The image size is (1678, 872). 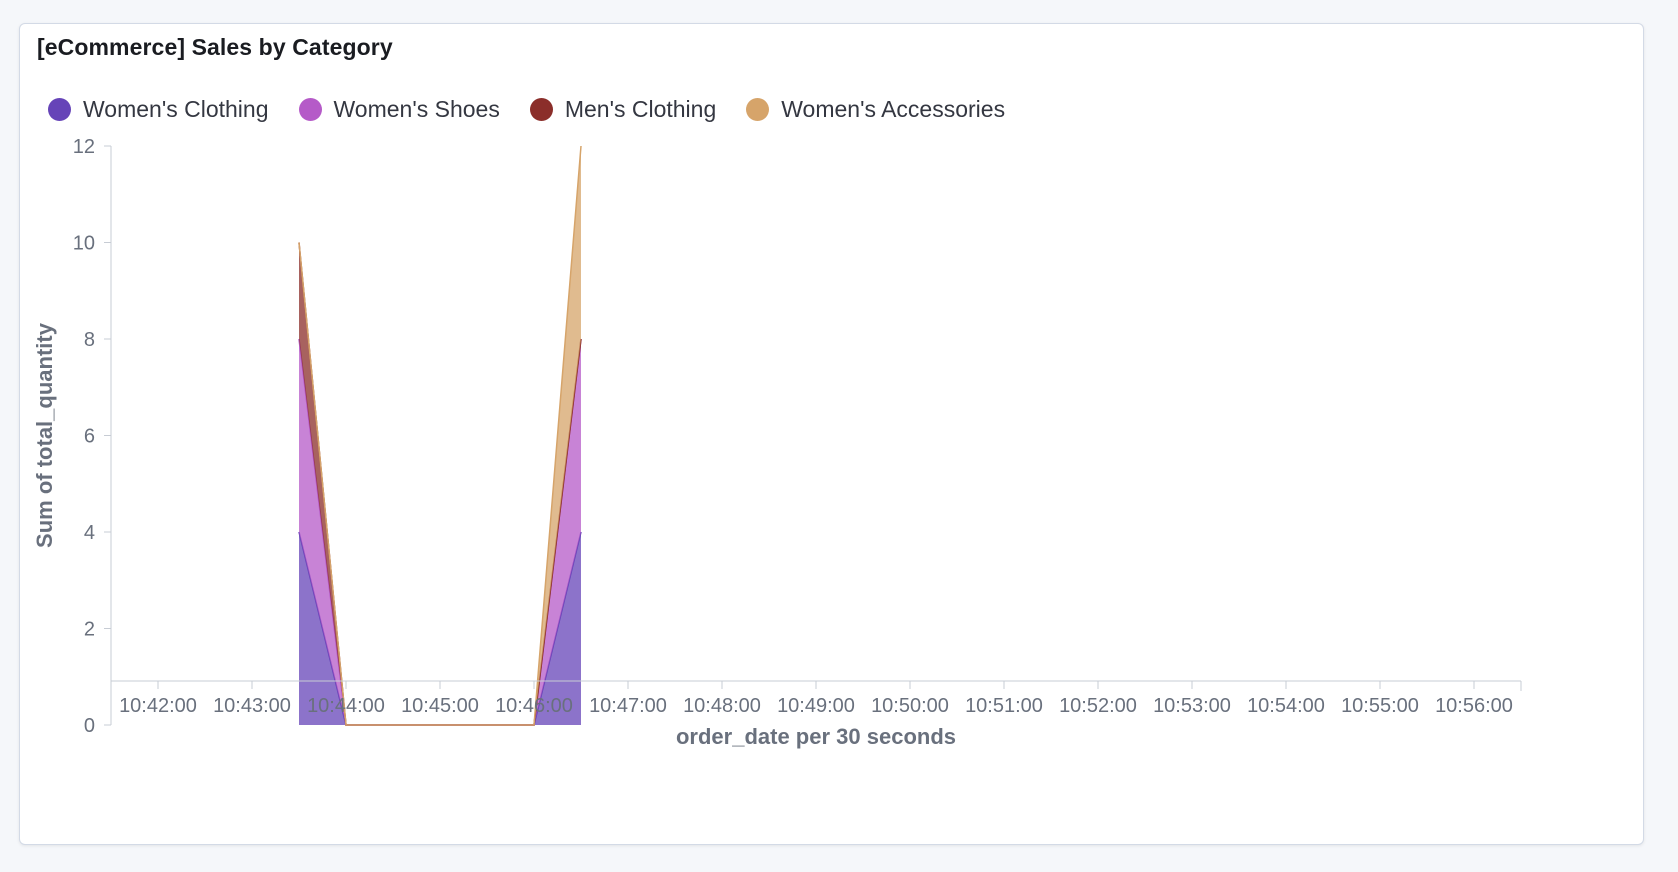 What do you see at coordinates (910, 706) in the screenshot?
I see `x-tick-label: 10:50:00` at bounding box center [910, 706].